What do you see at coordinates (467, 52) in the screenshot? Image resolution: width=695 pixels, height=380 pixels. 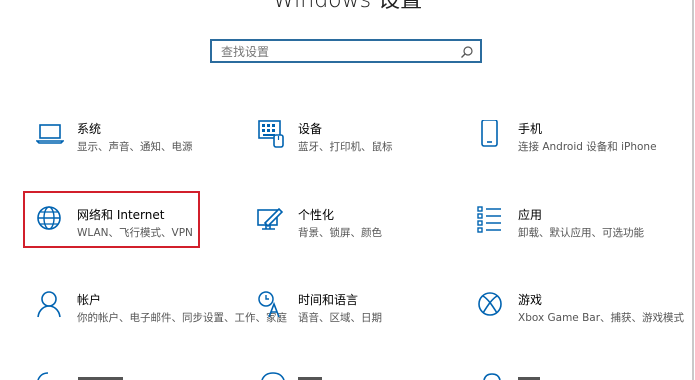 I see `search-icon` at bounding box center [467, 52].